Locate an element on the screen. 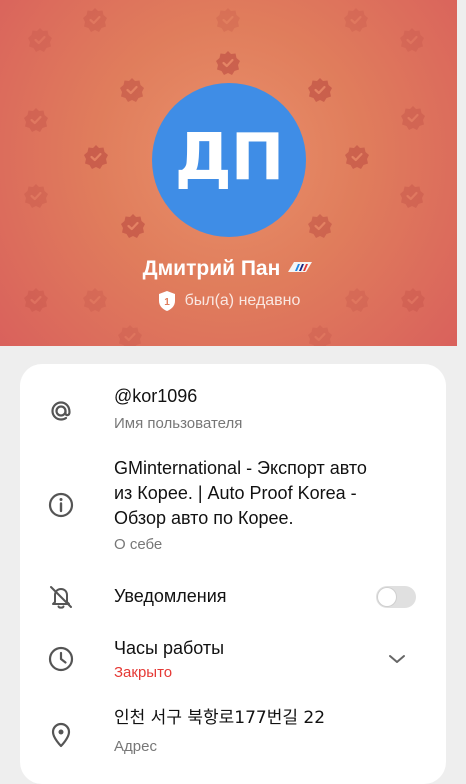 This screenshot has width=466, height=784. notifications-label: Уведомления is located at coordinates (170, 596).